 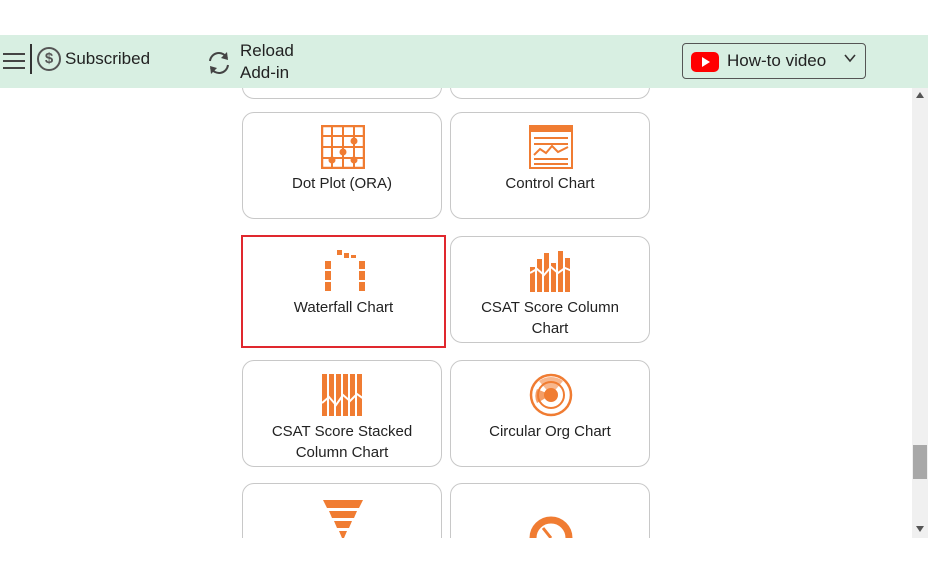 I want to click on chart-card-control-chart: Control Chart, so click(x=550, y=165).